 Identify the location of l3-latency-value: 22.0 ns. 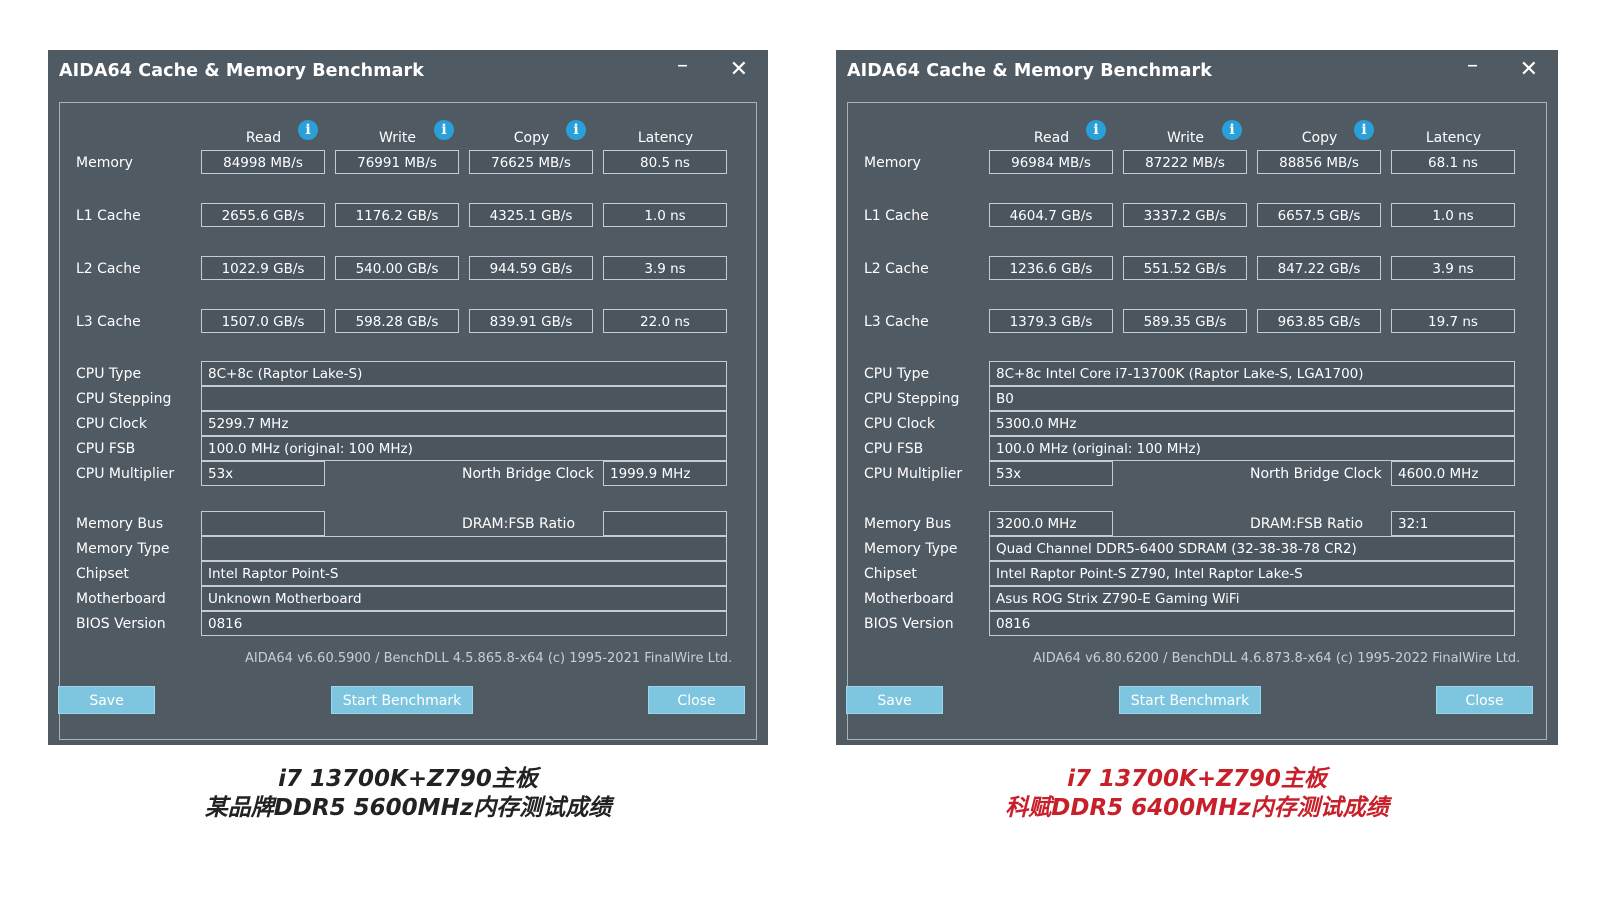
(665, 321).